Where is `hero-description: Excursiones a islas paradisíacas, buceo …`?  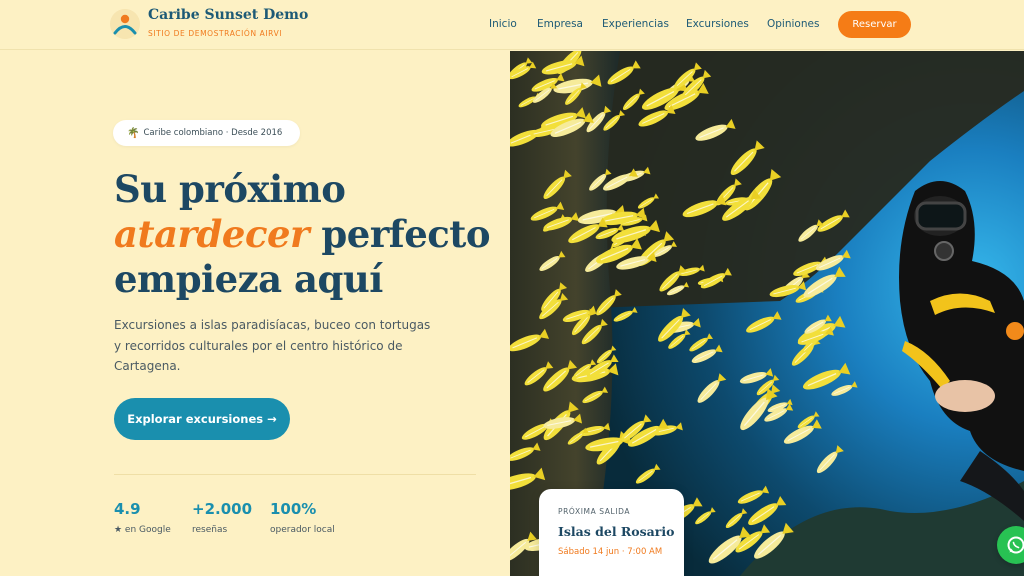 hero-description: Excursiones a islas paradisíacas, buceo … is located at coordinates (272, 345).